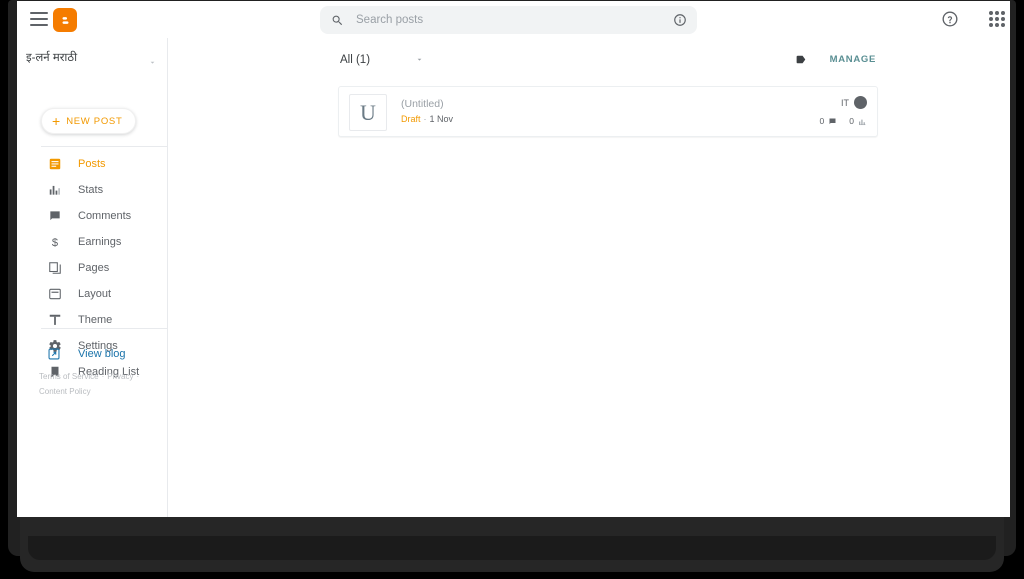  Describe the element at coordinates (368, 112) in the screenshot. I see `post-thumbnail: U` at that location.